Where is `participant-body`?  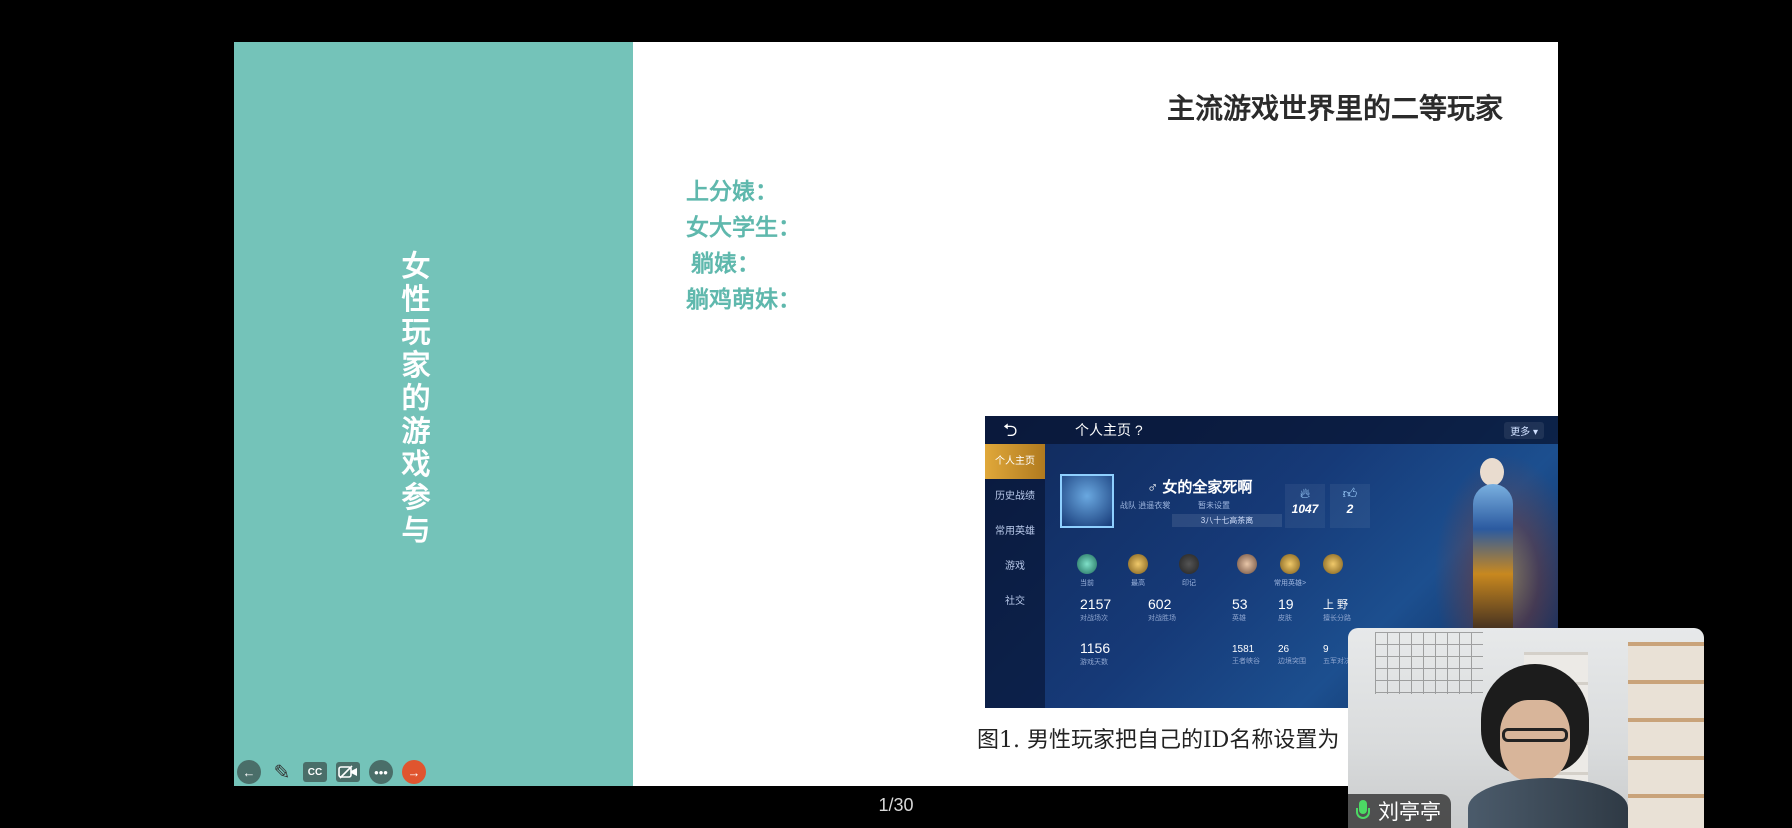 participant-body is located at coordinates (1548, 803).